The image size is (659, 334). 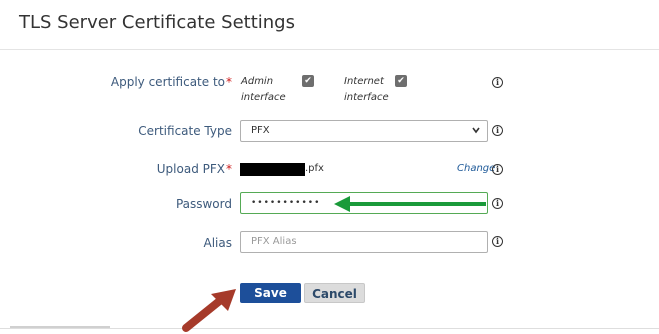 I want to click on green-annotation-arrow, so click(x=410, y=204).